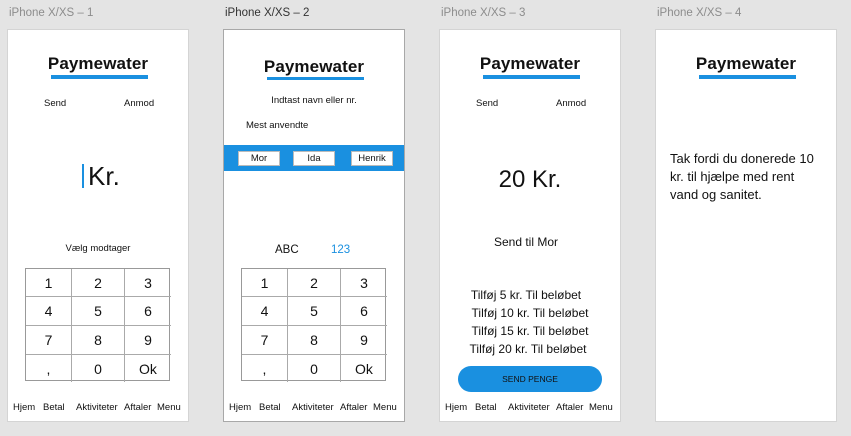 The height and width of the screenshot is (436, 851). Describe the element at coordinates (526, 295) in the screenshot. I see `add-5-option: Tilføj 5 kr. Til beløbet` at that location.